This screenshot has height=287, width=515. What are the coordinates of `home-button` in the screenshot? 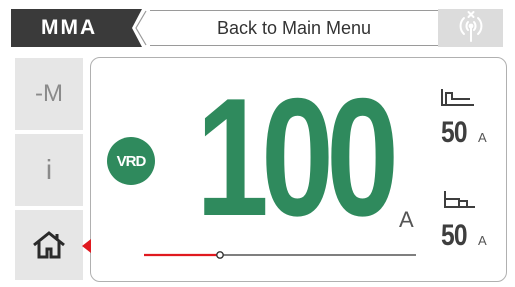 It's located at (49, 245).